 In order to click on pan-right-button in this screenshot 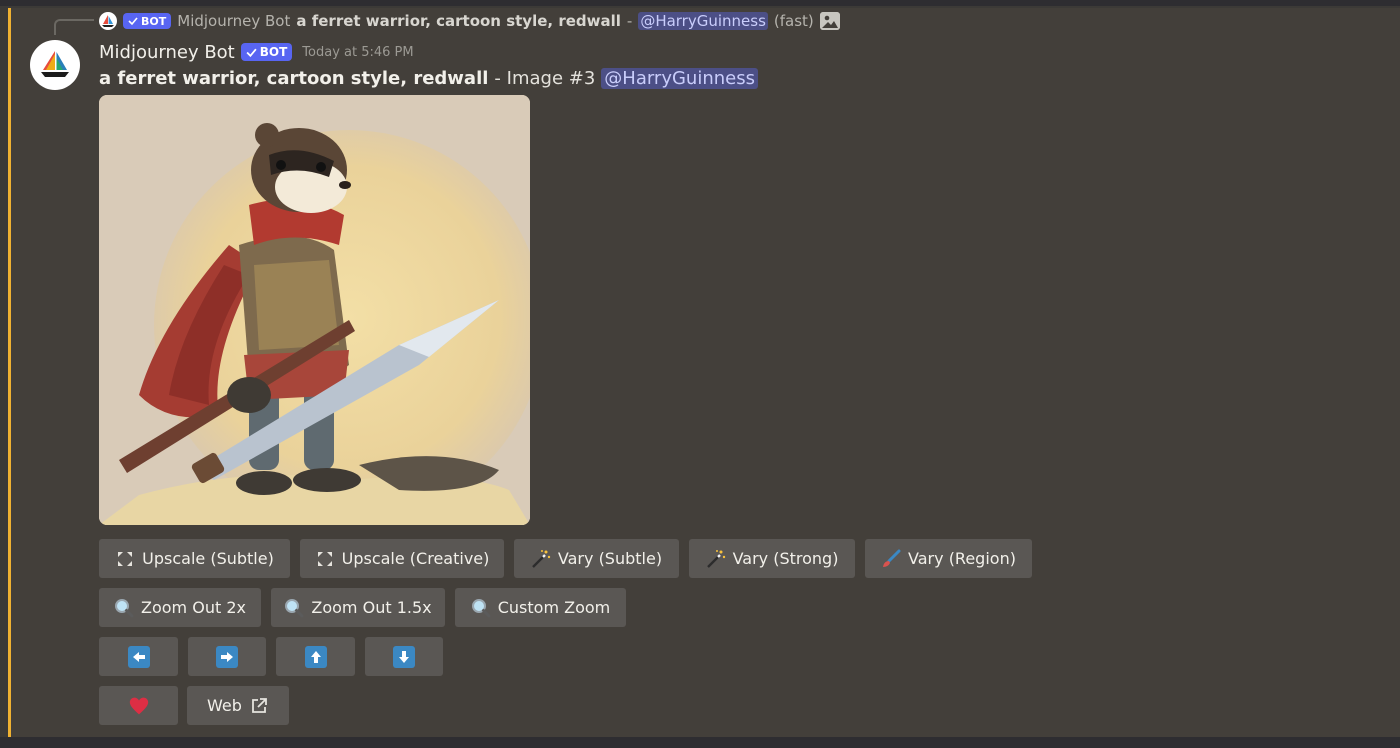, I will do `click(227, 656)`.